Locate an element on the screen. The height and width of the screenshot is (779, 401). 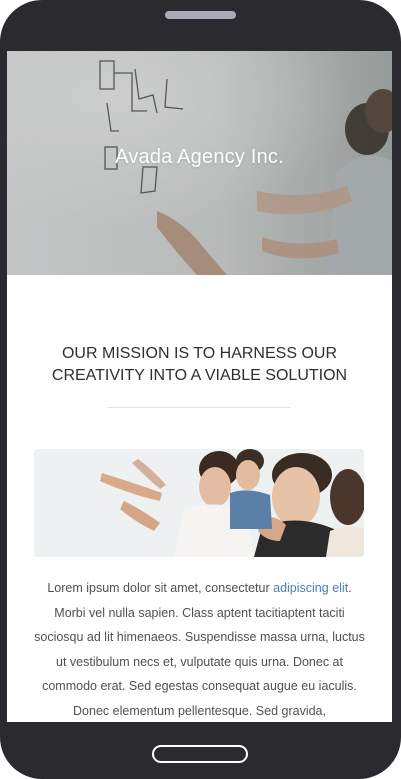
mission-heading-line-1: OUR MISSION IS TO HARNESS OUR is located at coordinates (199, 353).